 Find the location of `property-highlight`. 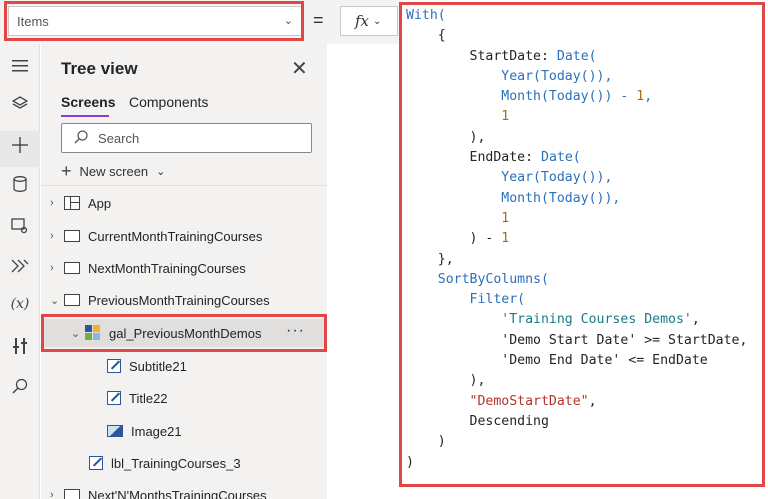

property-highlight is located at coordinates (154, 21).